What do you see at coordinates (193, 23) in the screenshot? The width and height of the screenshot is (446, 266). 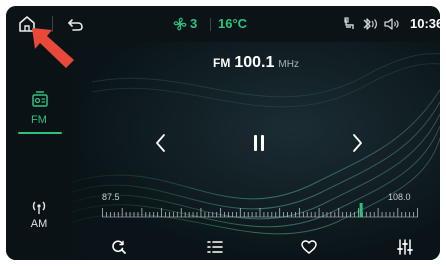 I see `fan-level: 3` at bounding box center [193, 23].